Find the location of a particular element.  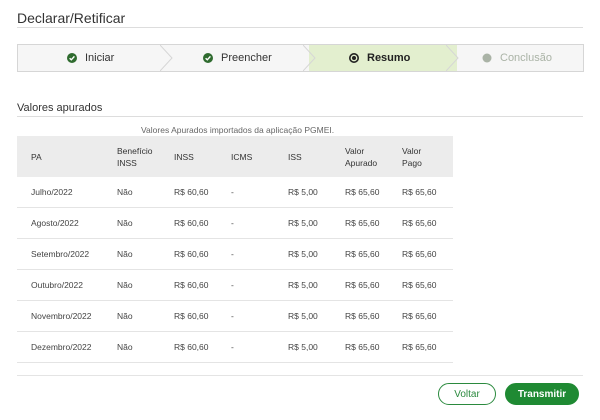

title-divider is located at coordinates (300, 27).